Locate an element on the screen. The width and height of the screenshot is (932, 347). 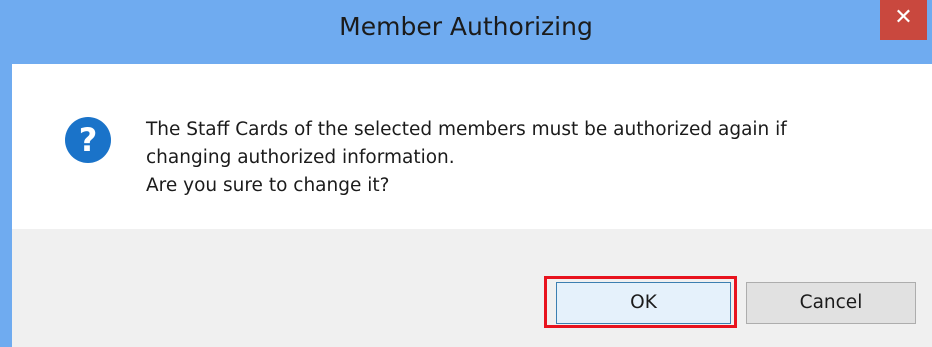
close-button: ✕ is located at coordinates (903, 20).